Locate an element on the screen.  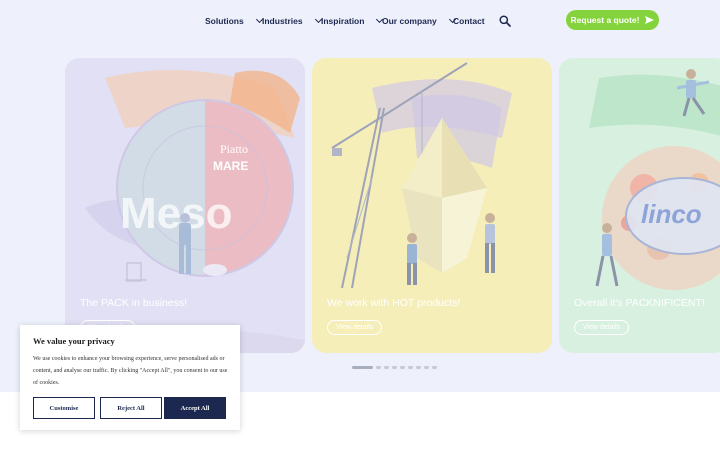
nav-item-label: Industries is located at coordinates (282, 21).